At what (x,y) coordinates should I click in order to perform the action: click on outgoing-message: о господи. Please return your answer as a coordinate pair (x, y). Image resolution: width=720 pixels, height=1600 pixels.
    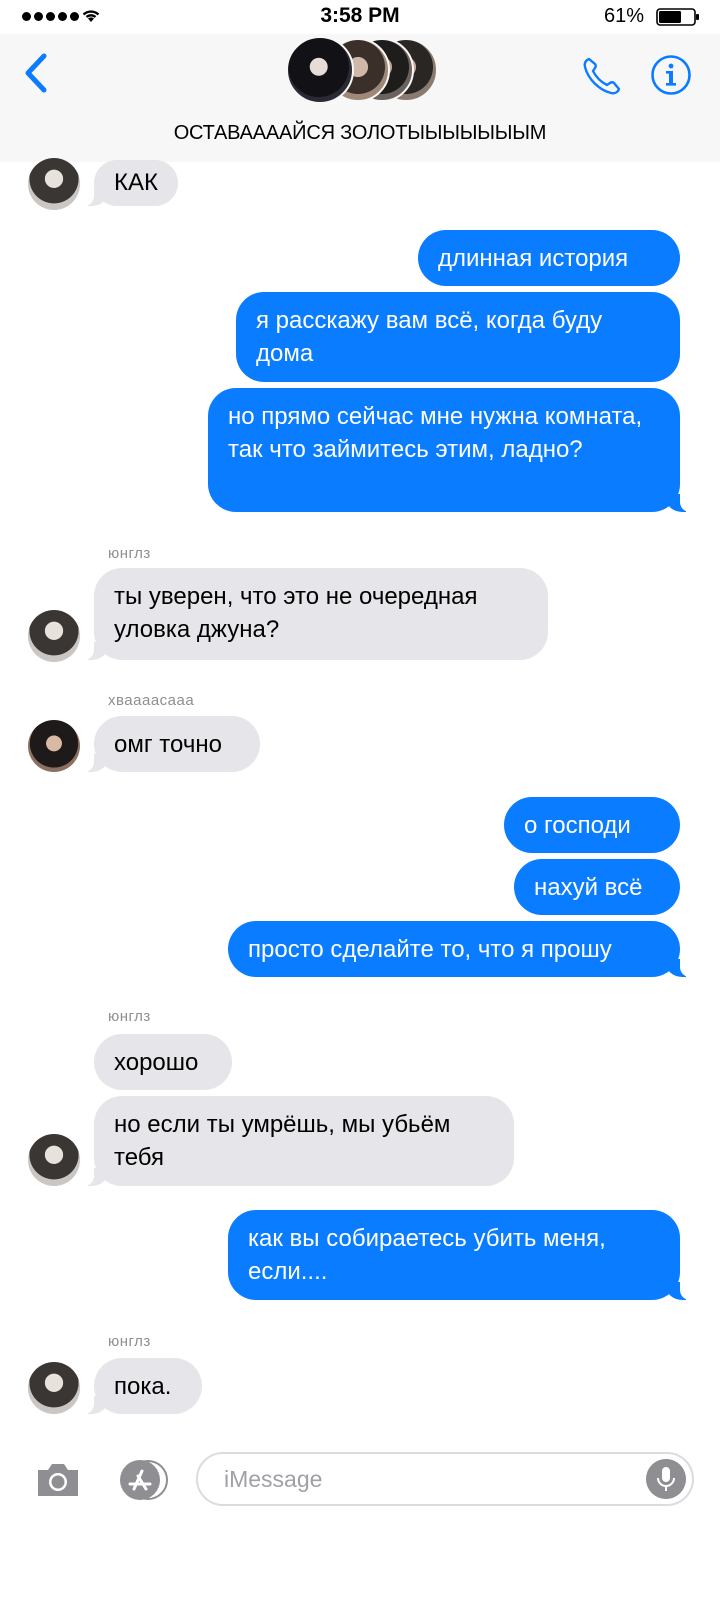
    Looking at the image, I should click on (592, 825).